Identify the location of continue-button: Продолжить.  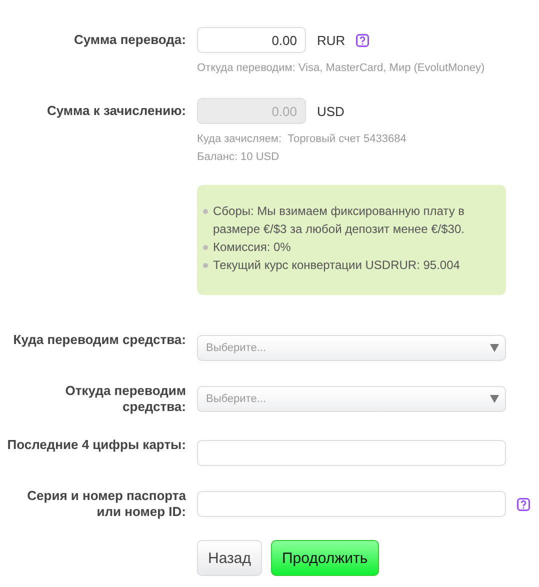
(324, 558).